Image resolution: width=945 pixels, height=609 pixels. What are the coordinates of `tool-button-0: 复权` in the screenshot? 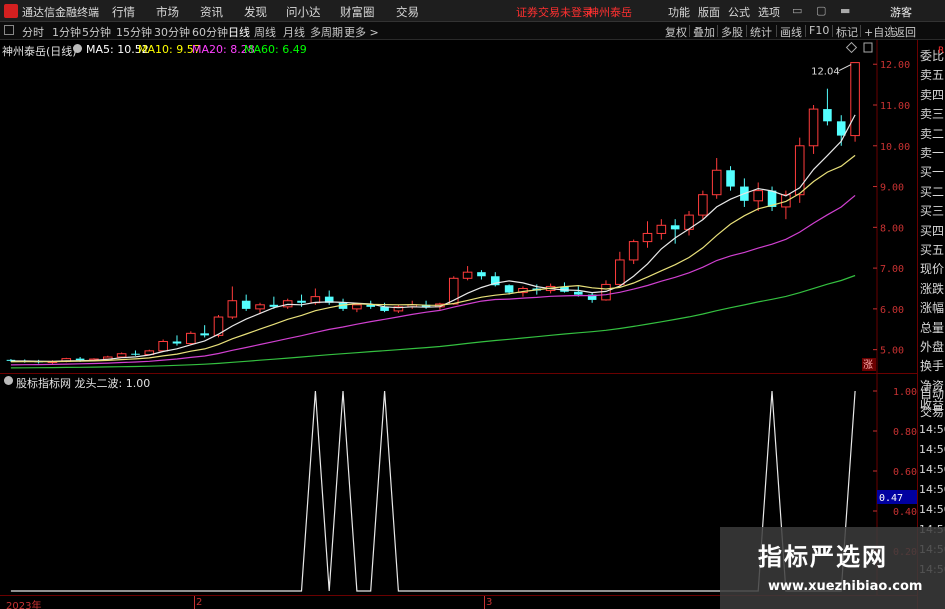 It's located at (676, 32).